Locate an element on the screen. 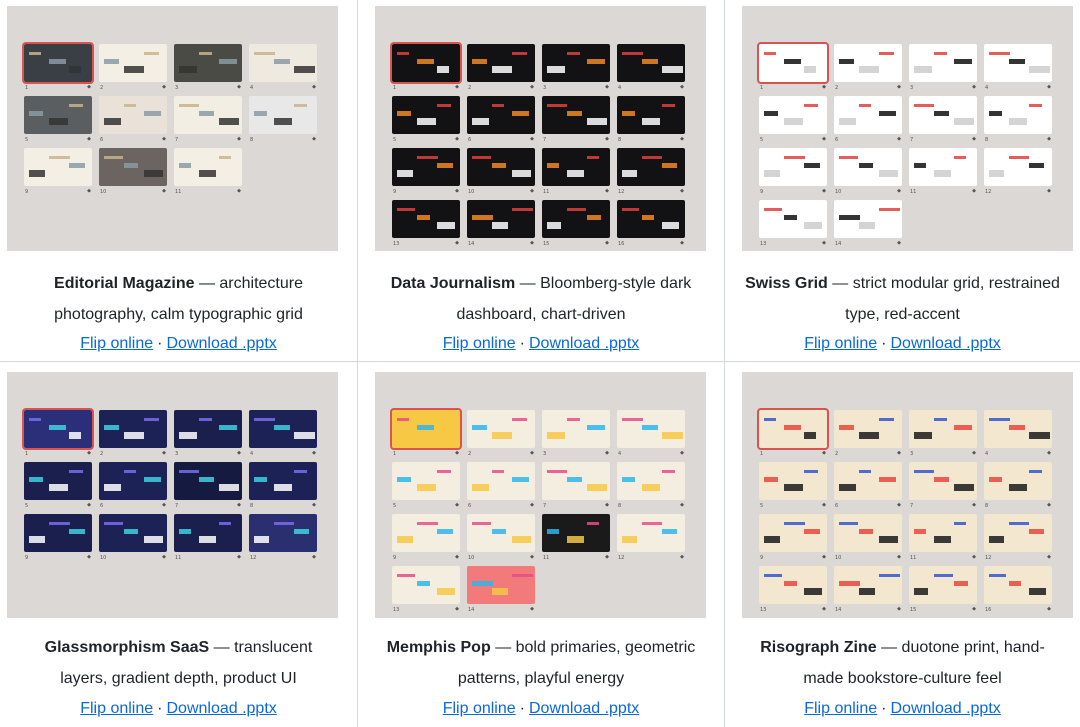  template-preview: 1 ◆ 2 ◆ 3 ◆ 4 ◆ 5 ◆ 6 ◆ 7 ◆ 8 ◆ 9 ◆ 10 ◆ 11 ◆ 12 ◆ is located at coordinates (172, 495).